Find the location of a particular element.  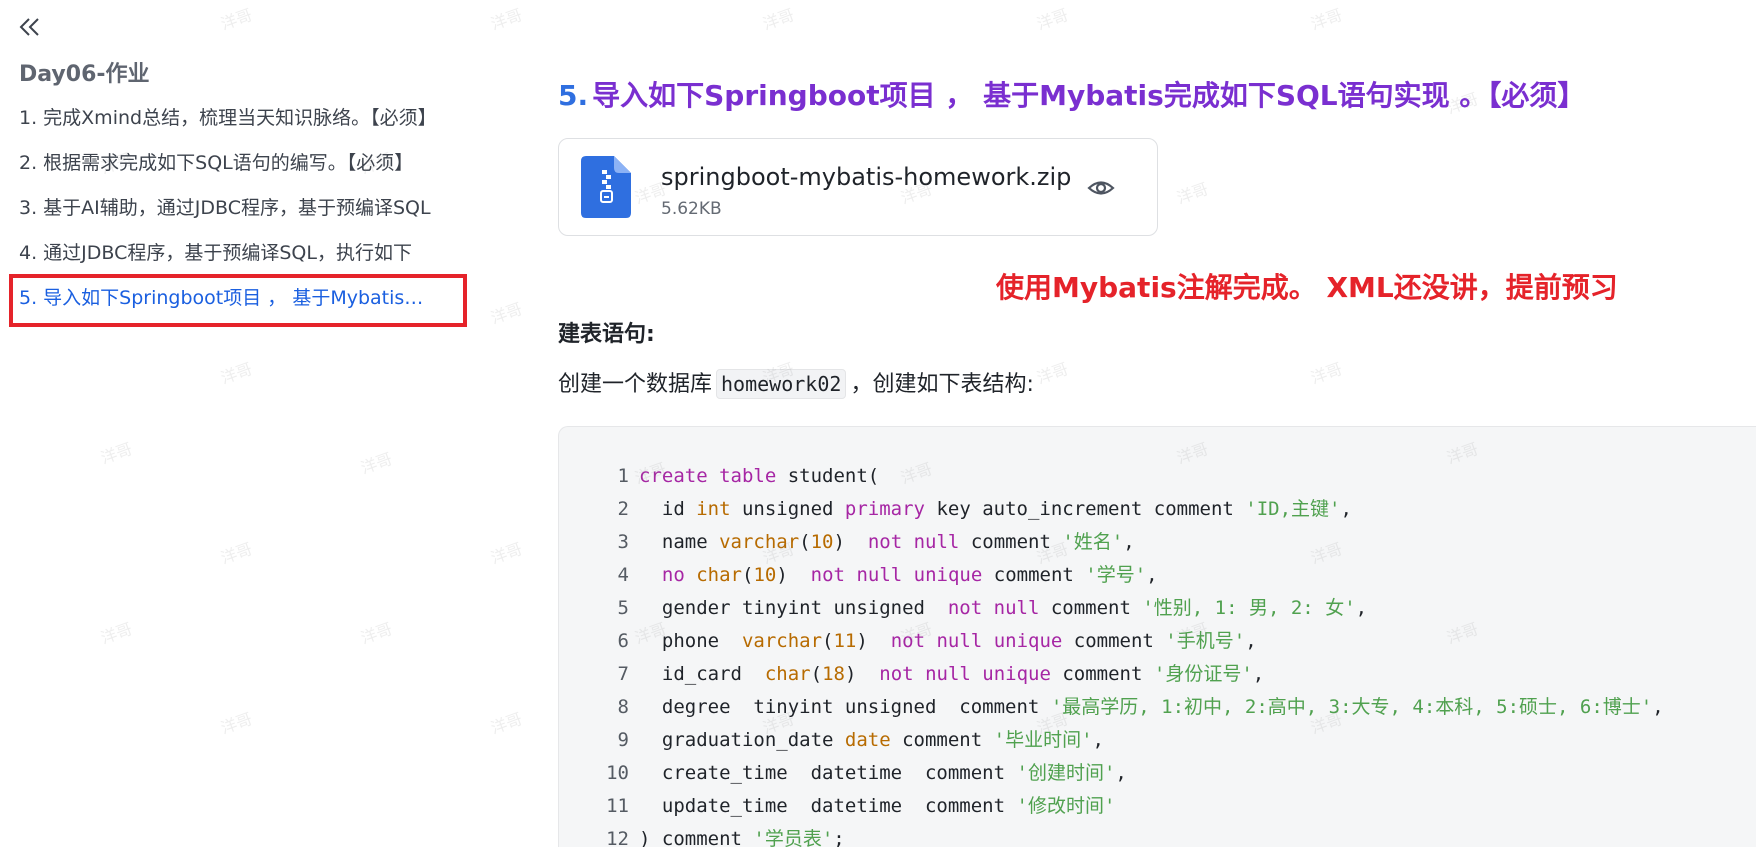

attachment-file-name: springboot-mybatis-homework.zip is located at coordinates (866, 177).